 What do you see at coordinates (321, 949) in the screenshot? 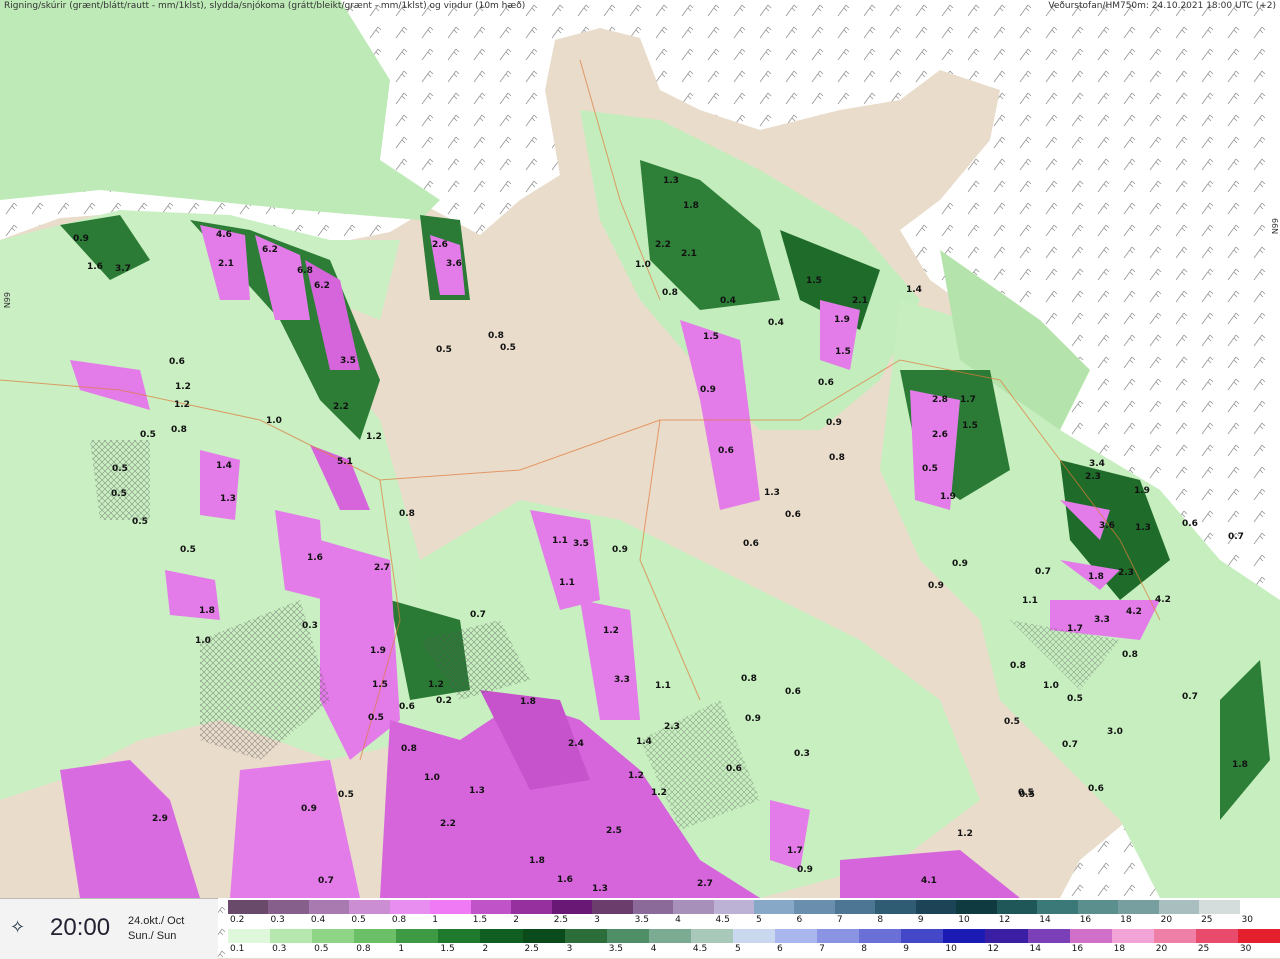
I see `legend-label: 0.5` at bounding box center [321, 949].